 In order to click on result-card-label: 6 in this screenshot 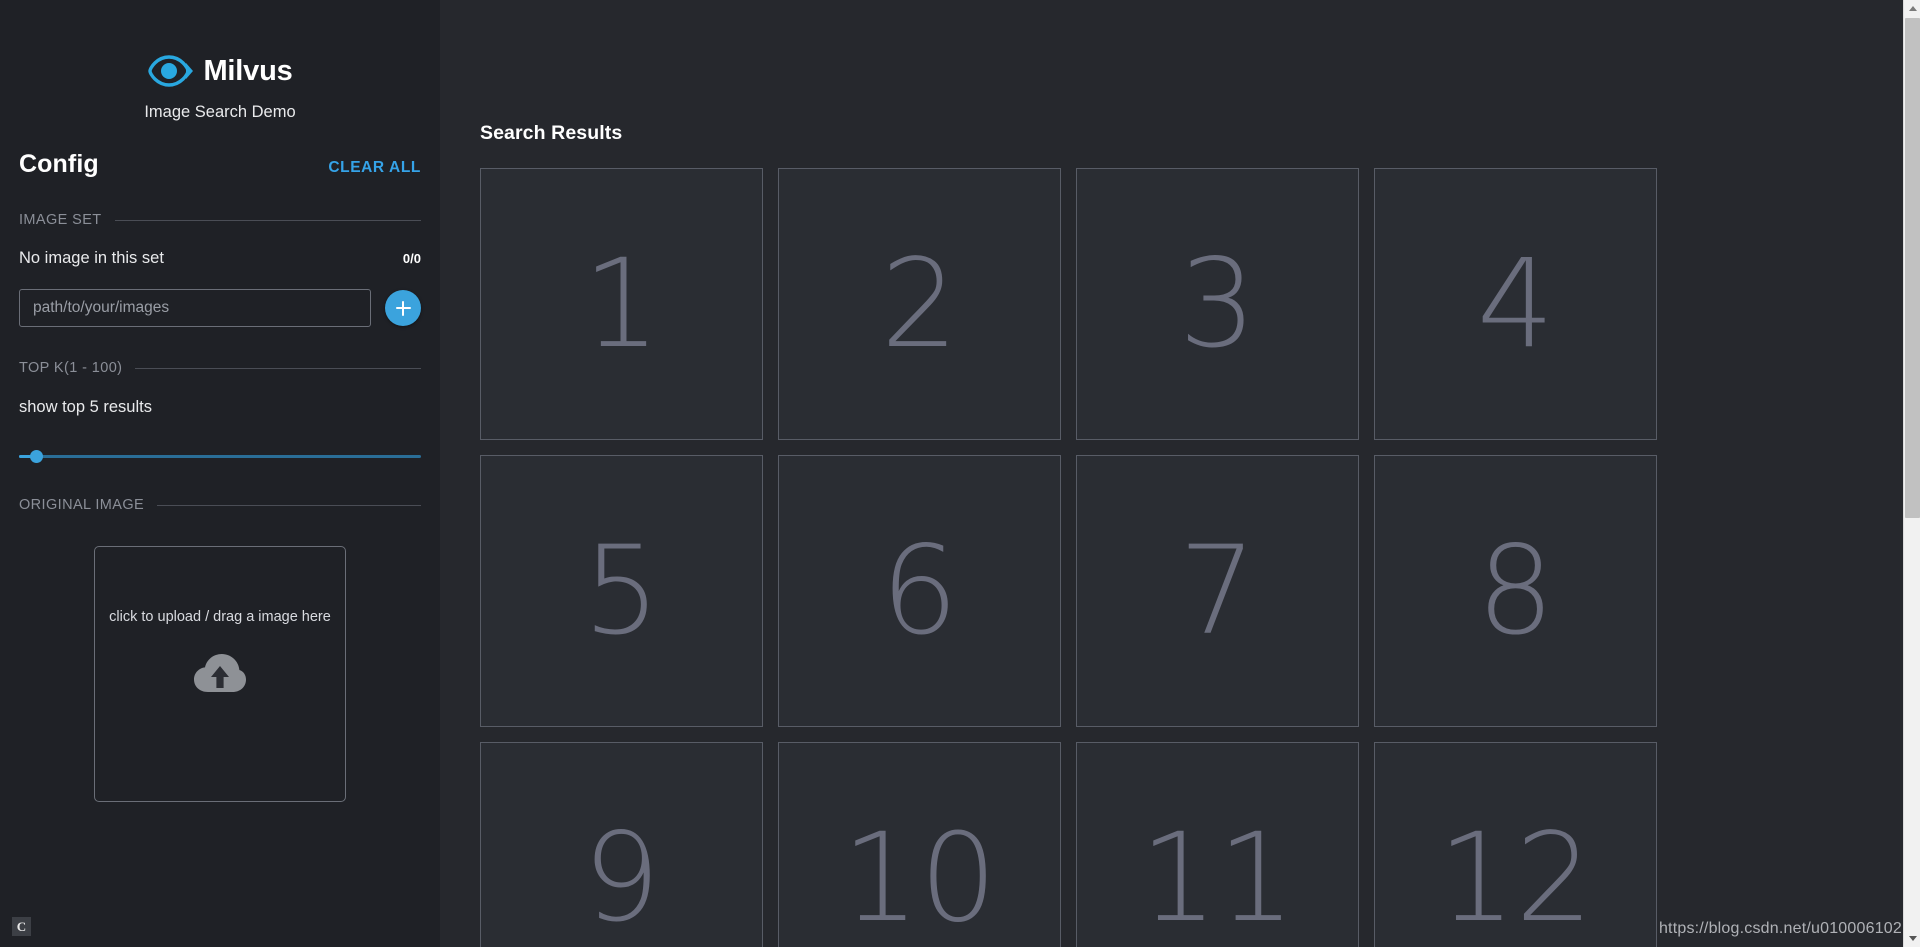, I will do `click(919, 591)`.